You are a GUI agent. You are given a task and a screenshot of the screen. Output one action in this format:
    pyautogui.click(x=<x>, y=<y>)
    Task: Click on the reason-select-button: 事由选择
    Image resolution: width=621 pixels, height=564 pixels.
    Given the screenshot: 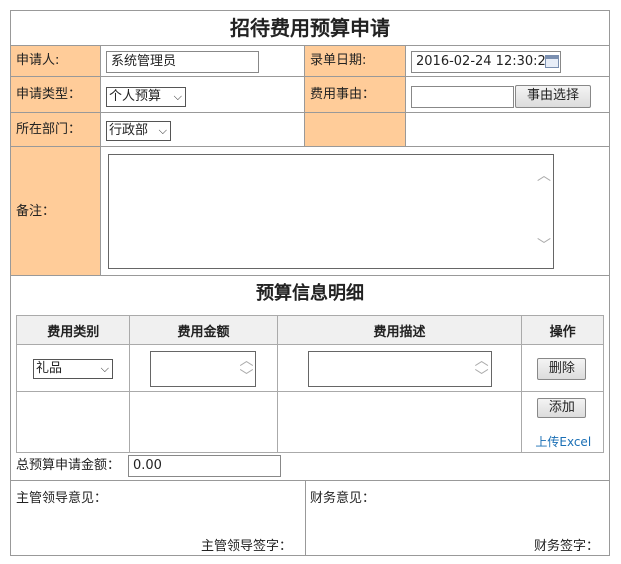 What is the action you would take?
    pyautogui.click(x=553, y=96)
    